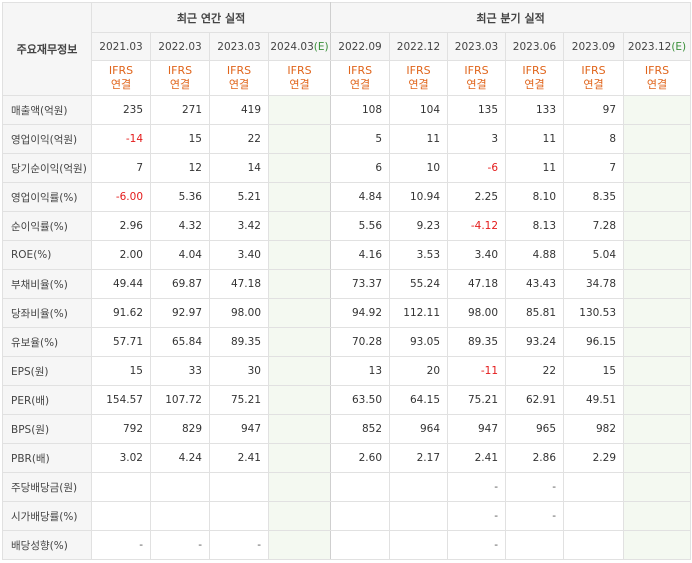  Describe the element at coordinates (419, 342) in the screenshot. I see `value-cell: 93.05` at that location.